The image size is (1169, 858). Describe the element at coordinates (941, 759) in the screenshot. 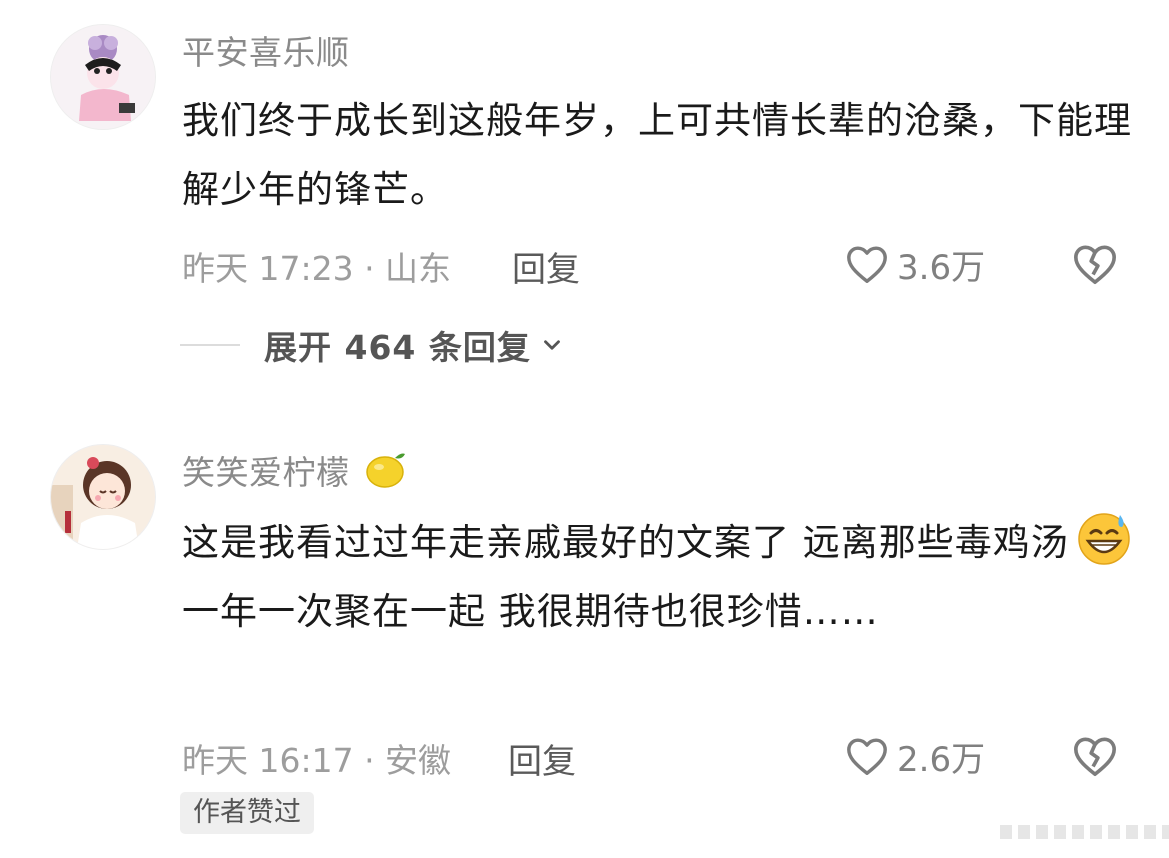

I see `like-count: 2.6万` at that location.